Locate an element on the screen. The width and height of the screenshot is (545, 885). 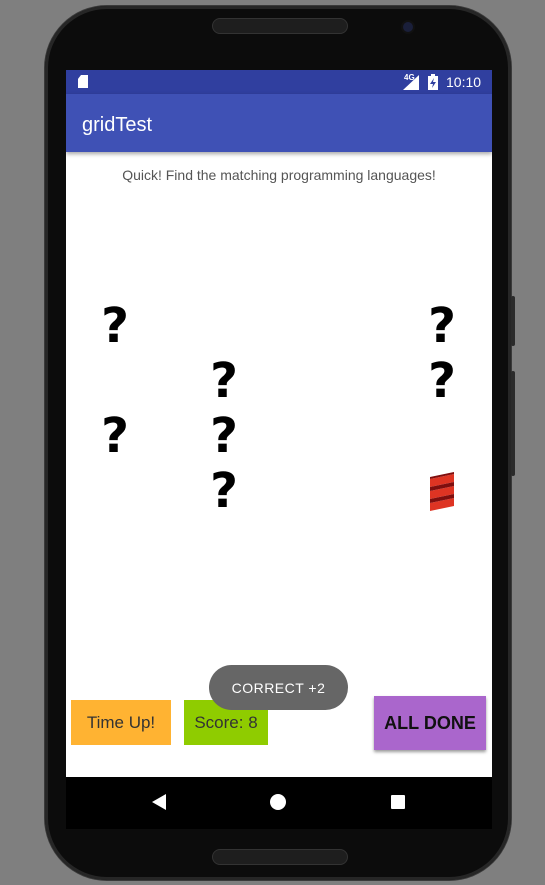
power-button is located at coordinates (513, 321).